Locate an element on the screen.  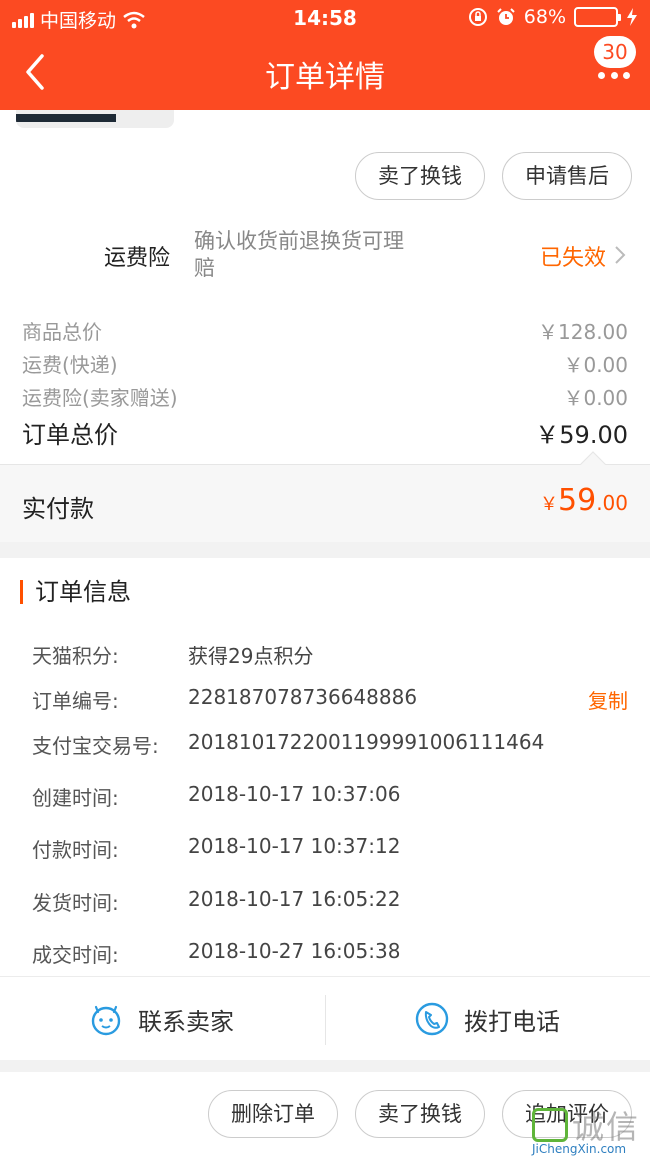
goods-price-label: 商品总价 is located at coordinates (62, 332).